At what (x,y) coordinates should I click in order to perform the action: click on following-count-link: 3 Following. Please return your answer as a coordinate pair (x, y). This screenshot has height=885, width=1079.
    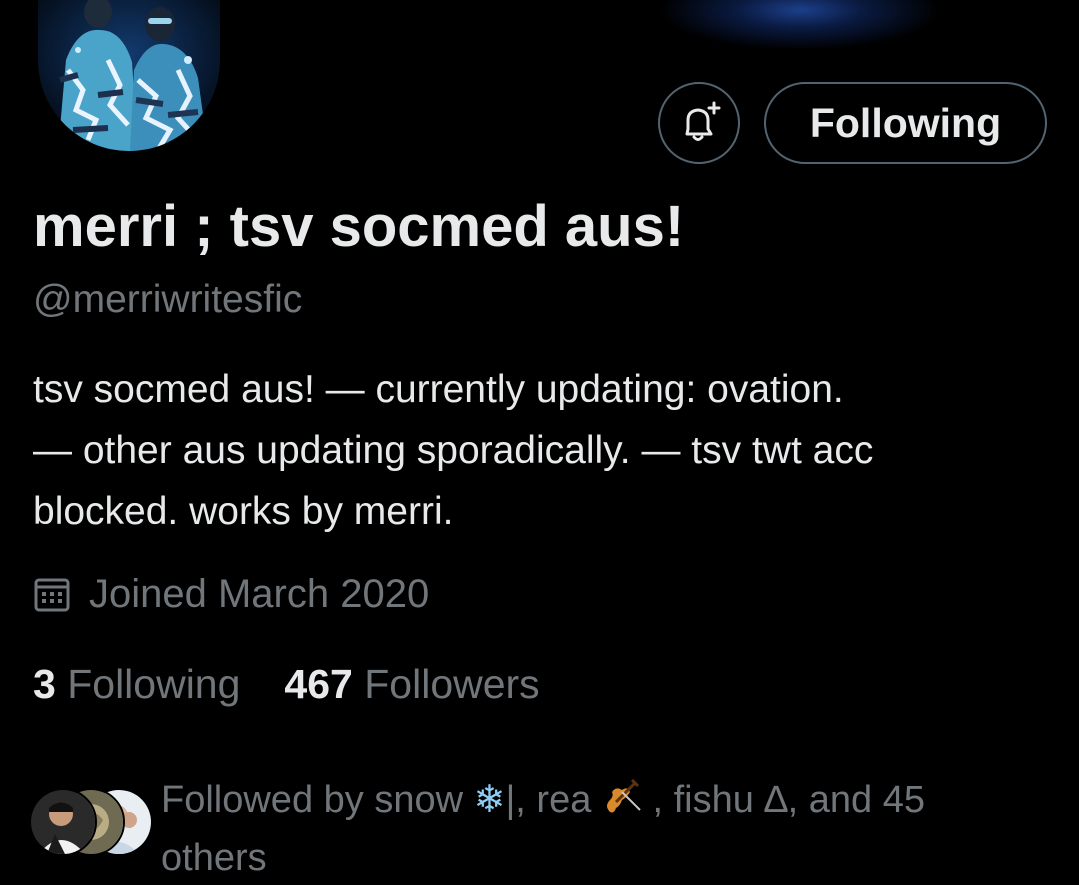
    Looking at the image, I should click on (136, 684).